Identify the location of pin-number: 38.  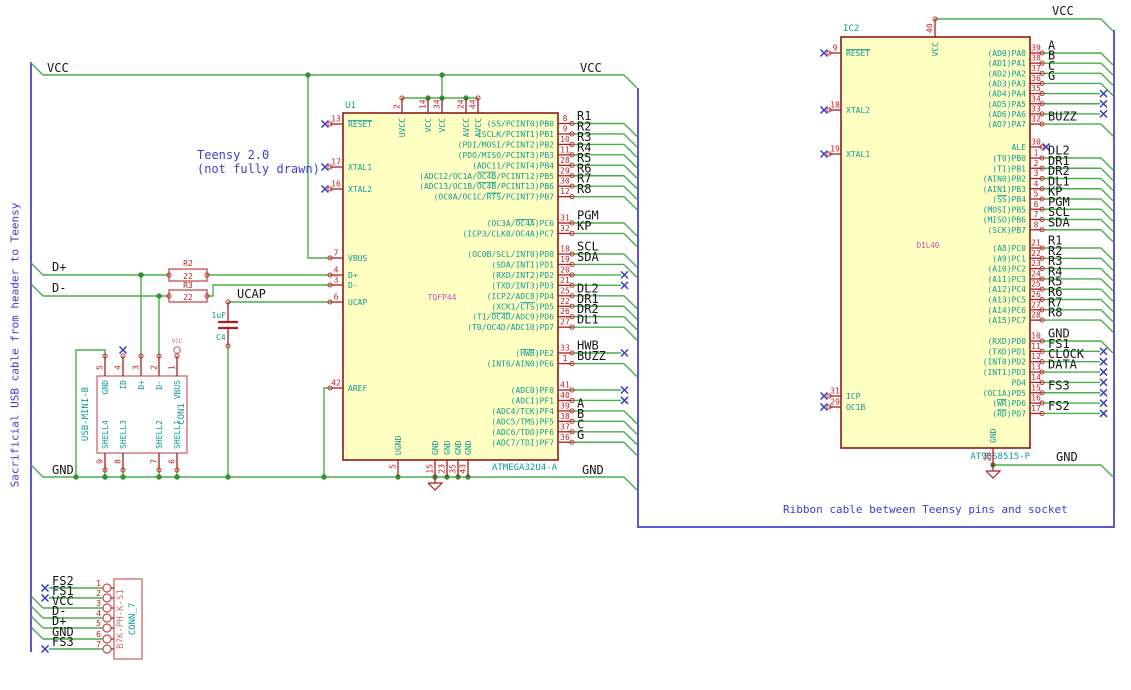
(1036, 58).